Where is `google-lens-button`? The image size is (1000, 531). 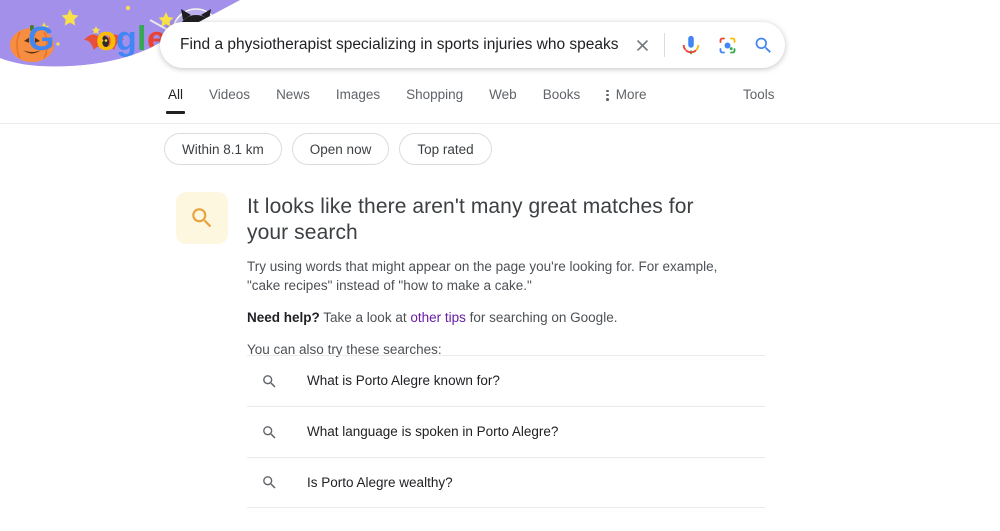
google-lens-button is located at coordinates (727, 45).